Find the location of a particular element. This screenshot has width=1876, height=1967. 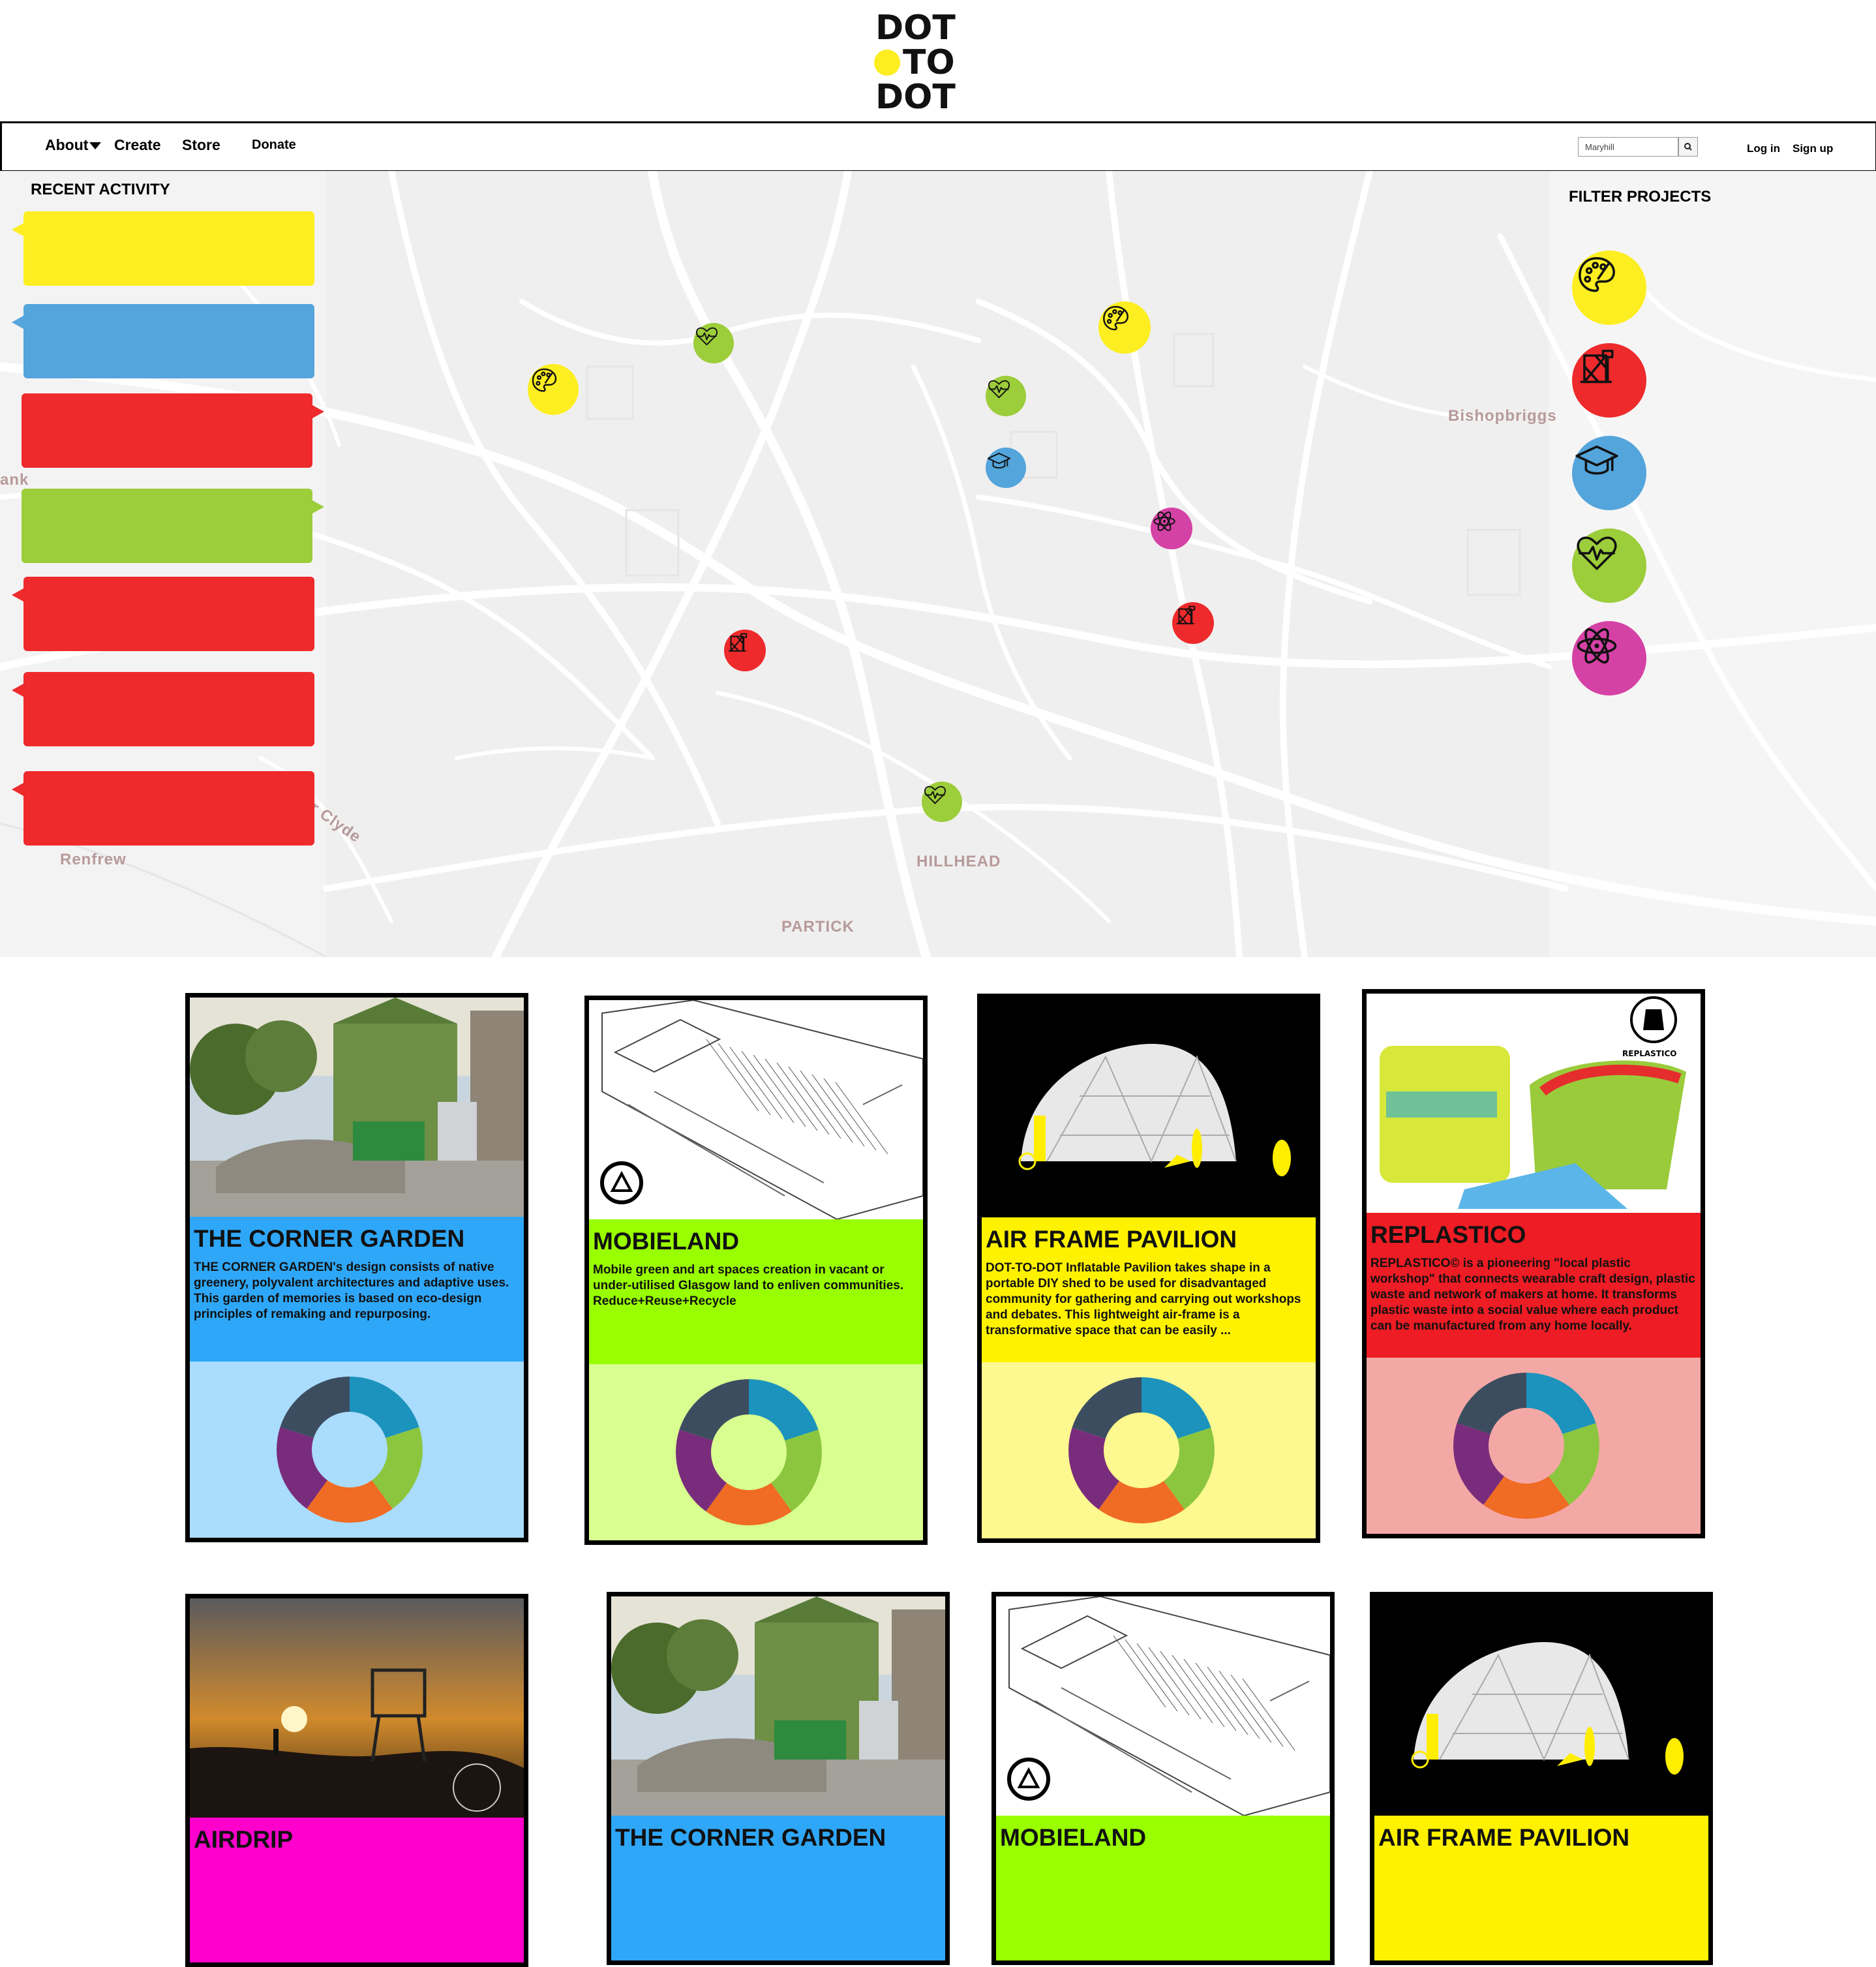

logo: DOT TO DOT is located at coordinates (923, 62).